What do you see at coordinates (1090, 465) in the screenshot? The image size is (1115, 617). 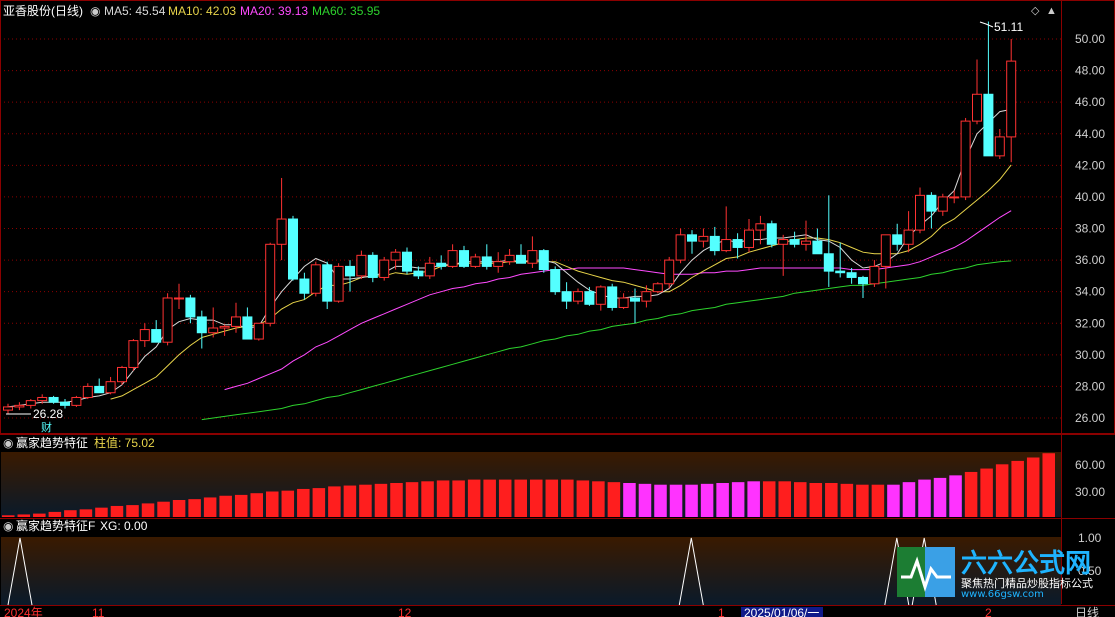 I see `panel2-axis-60: 60.00` at bounding box center [1090, 465].